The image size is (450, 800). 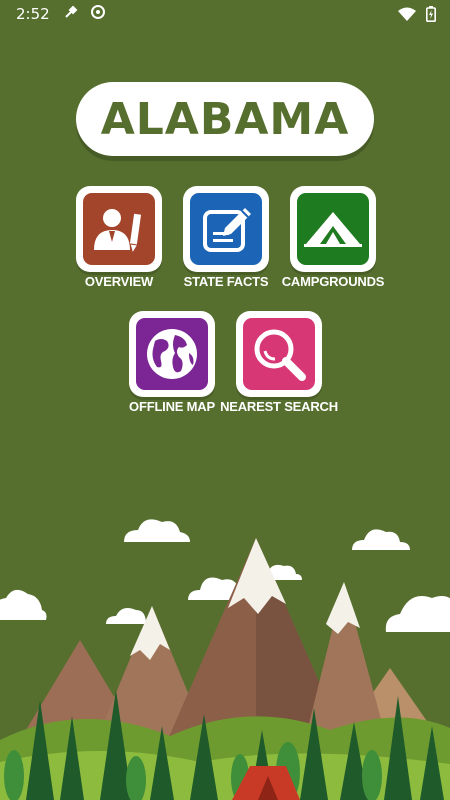 I want to click on nearest-search-button, so click(x=279, y=354).